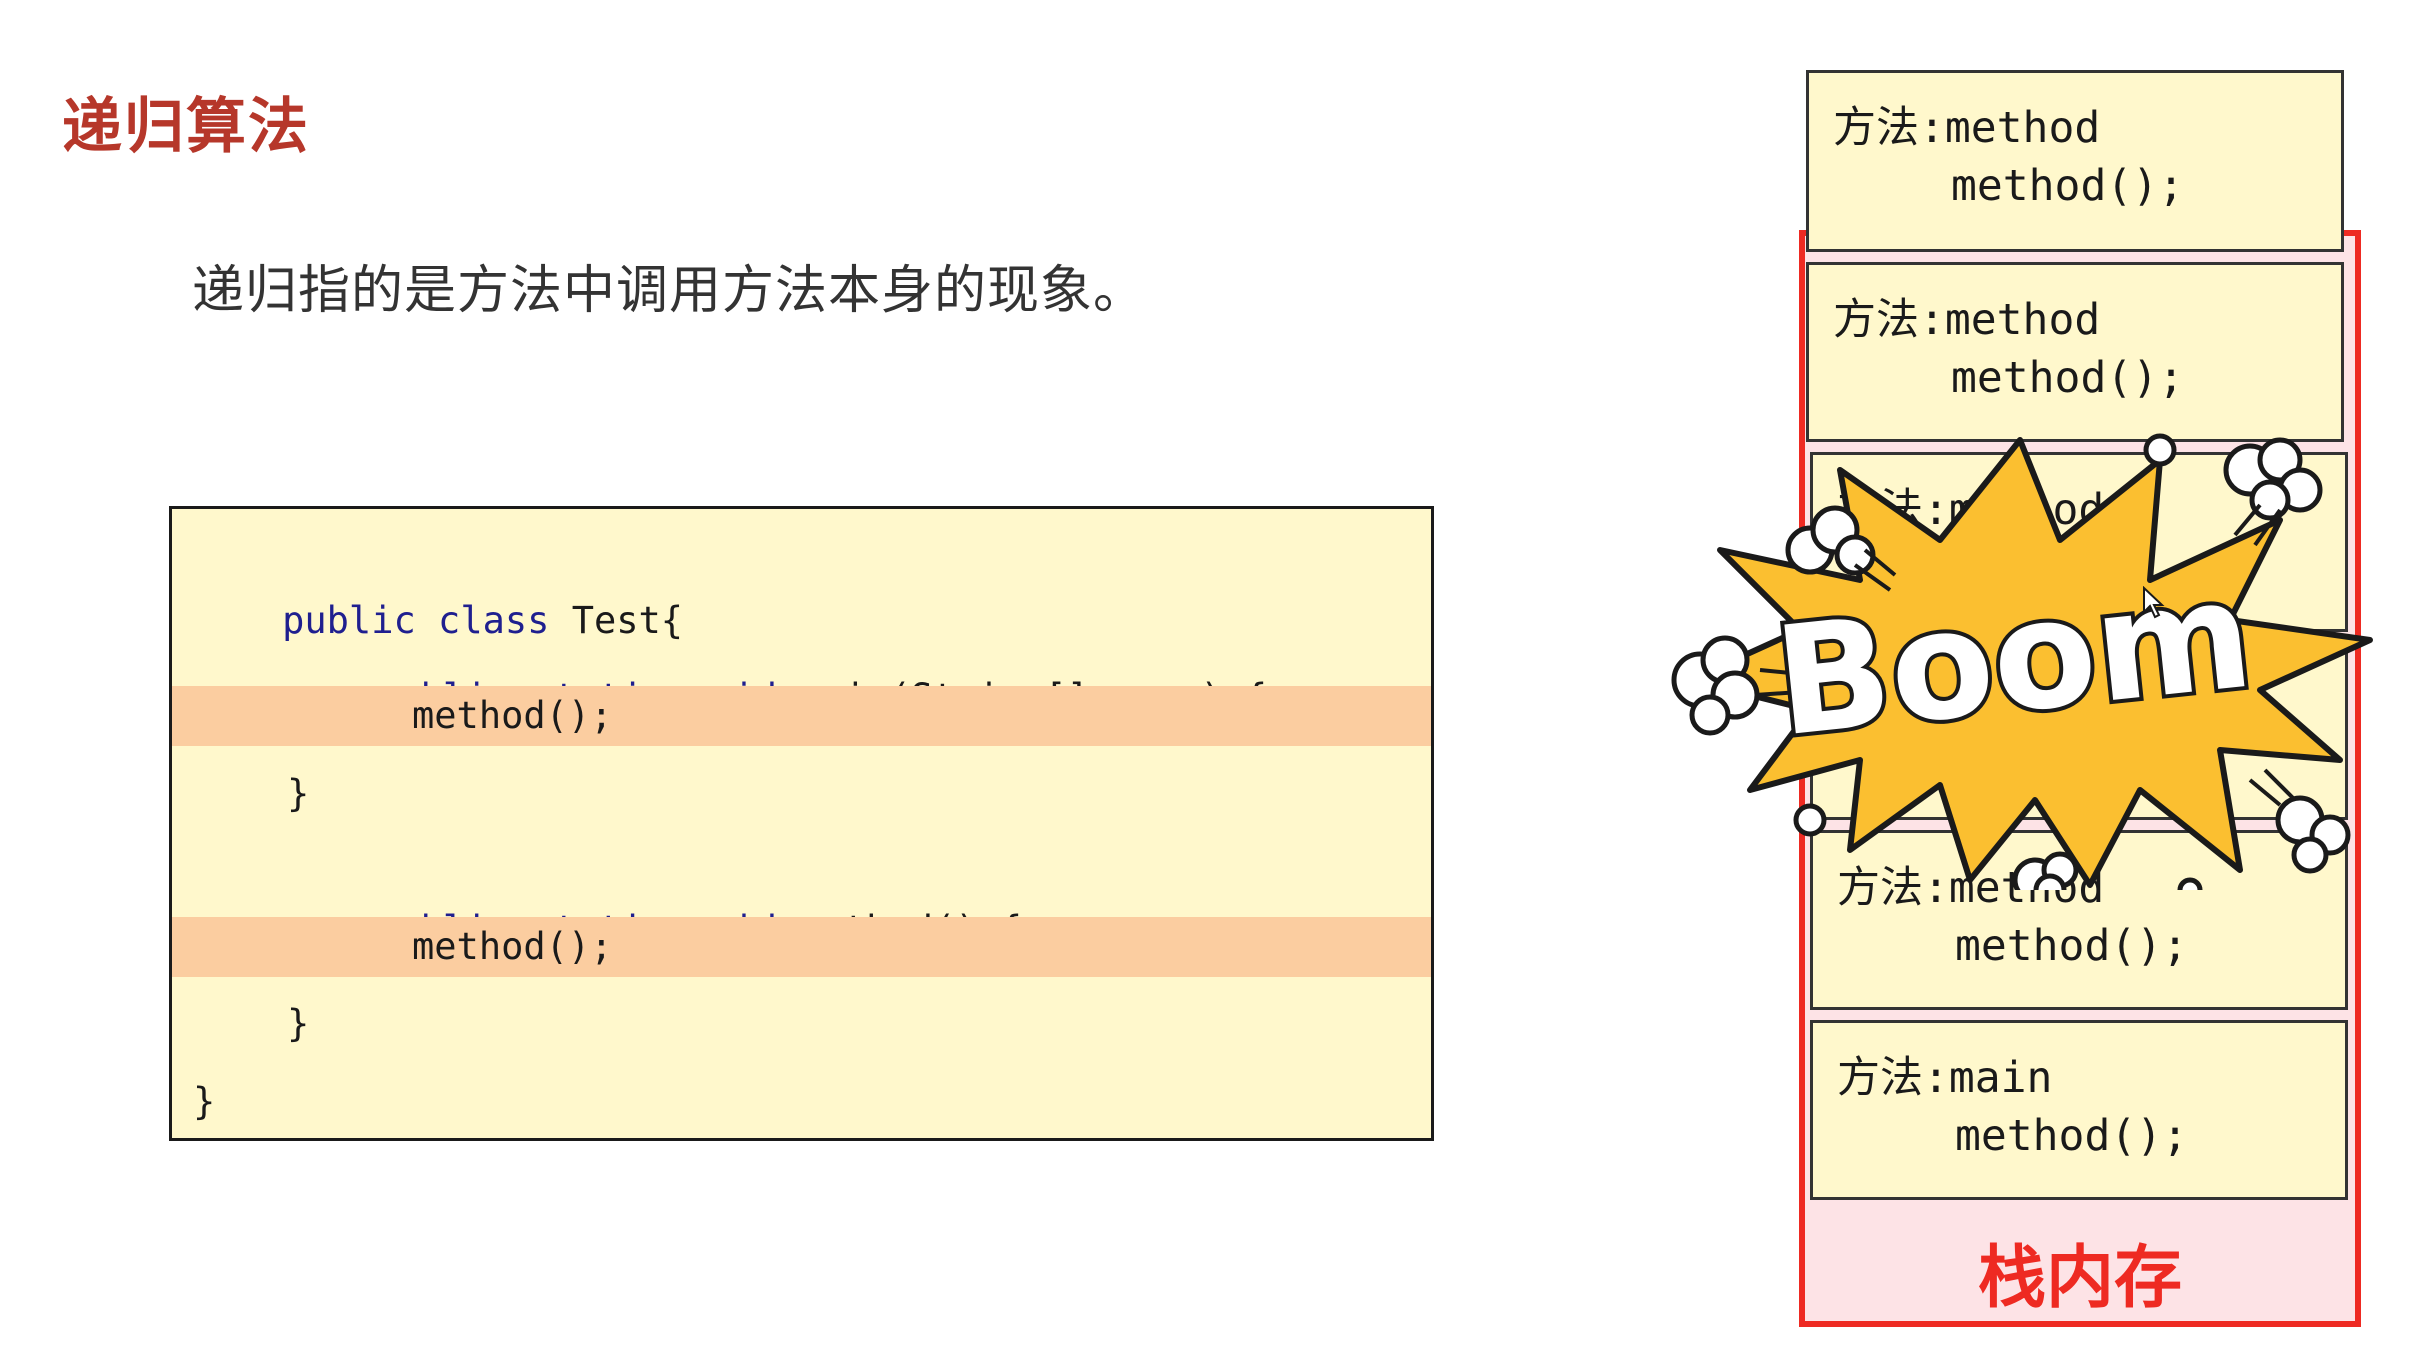 The width and height of the screenshot is (2432, 1362). Describe the element at coordinates (801, 663) in the screenshot. I see `code-line-2: public static void main(String[] args) {` at that location.